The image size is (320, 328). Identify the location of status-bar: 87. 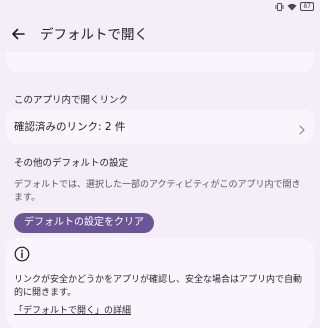
(160, 7).